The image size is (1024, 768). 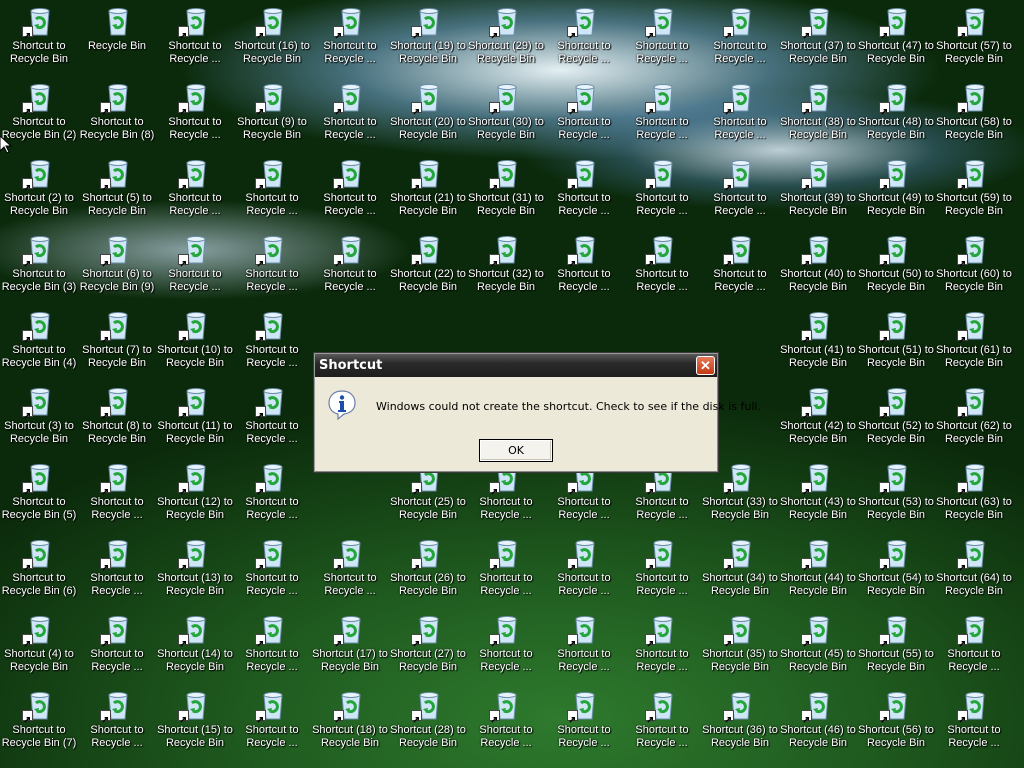 What do you see at coordinates (428, 270) in the screenshot?
I see `desktop-icon: Shortcut (22) to Recycle Bin` at bounding box center [428, 270].